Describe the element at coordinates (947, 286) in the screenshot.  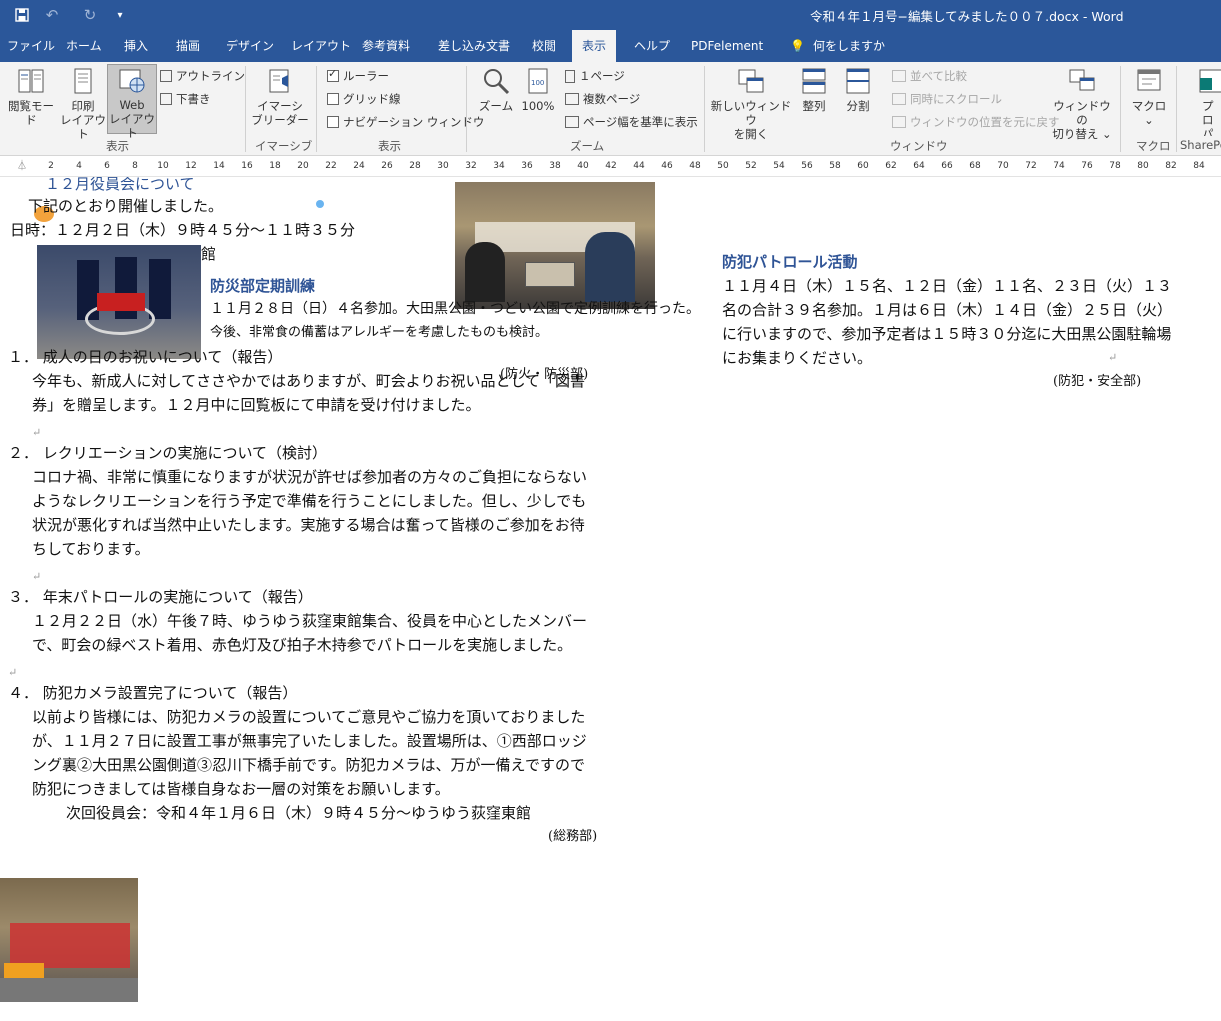
I see `patrol-line-1: １１月４日（木）１５名、１２日（金）１１名、２３日（火）１３` at that location.